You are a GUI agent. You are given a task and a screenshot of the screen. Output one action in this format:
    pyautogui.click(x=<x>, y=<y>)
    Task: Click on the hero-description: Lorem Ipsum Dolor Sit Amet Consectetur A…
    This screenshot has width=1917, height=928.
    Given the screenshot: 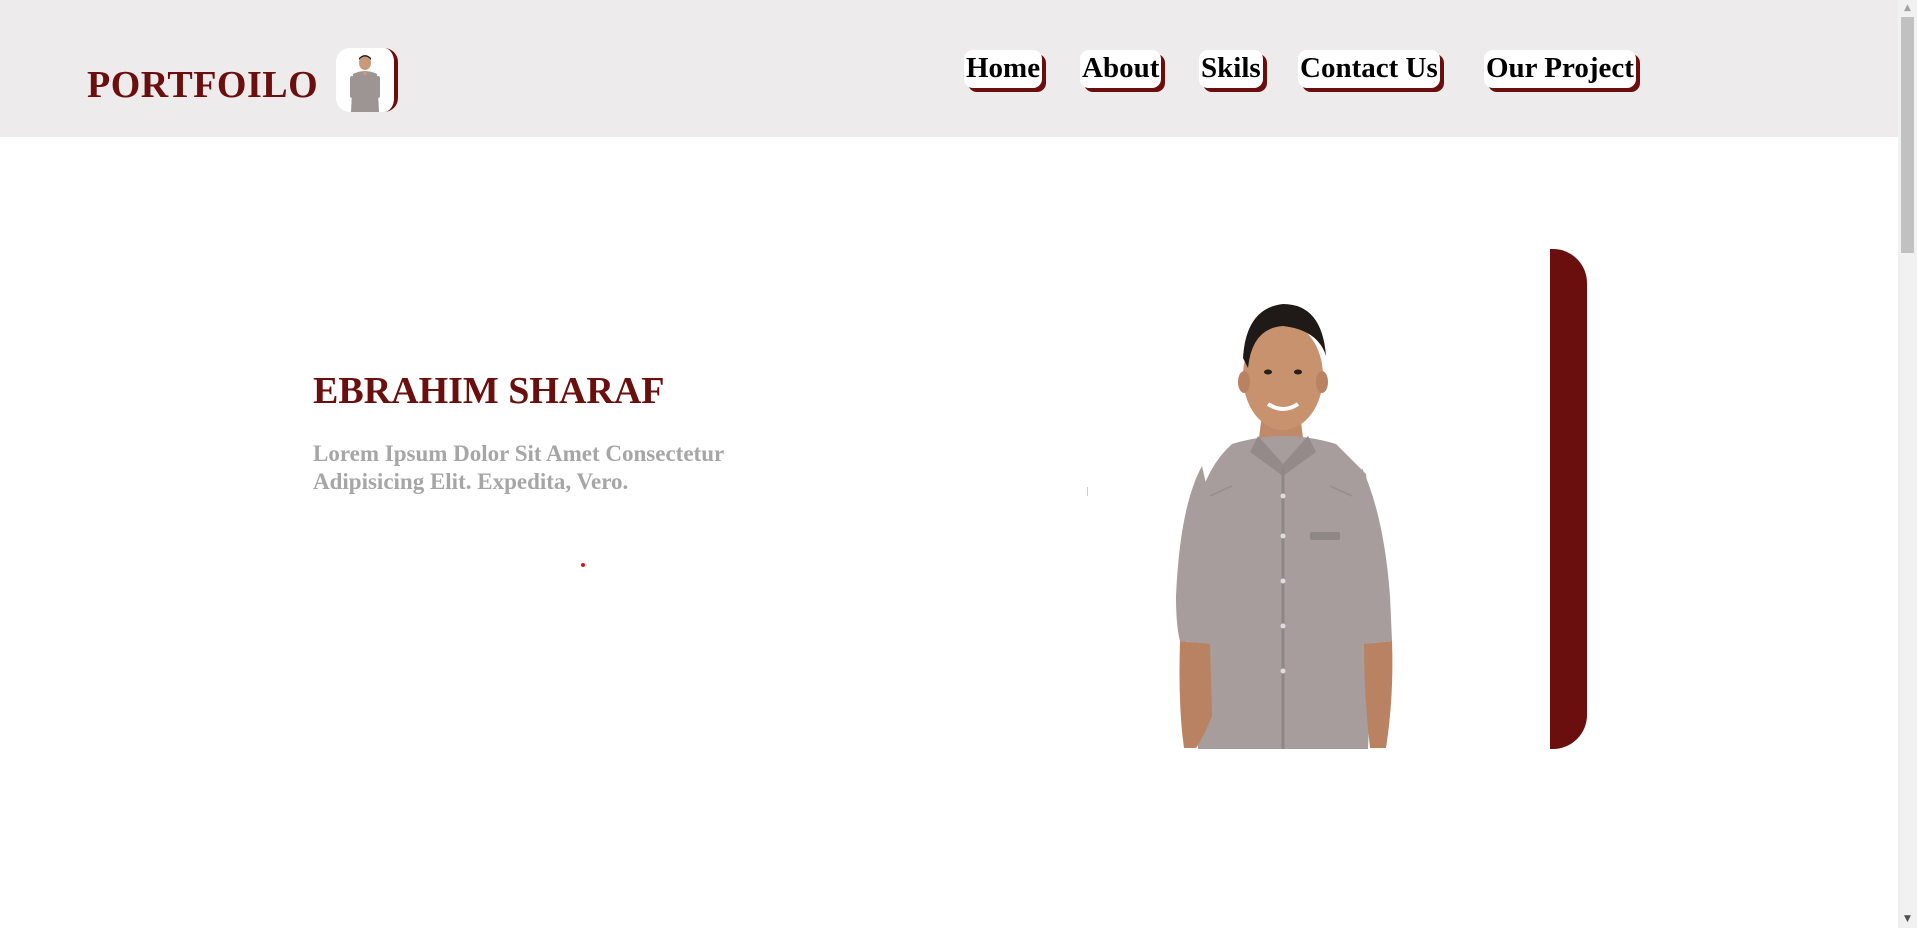 What is the action you would take?
    pyautogui.click(x=518, y=467)
    